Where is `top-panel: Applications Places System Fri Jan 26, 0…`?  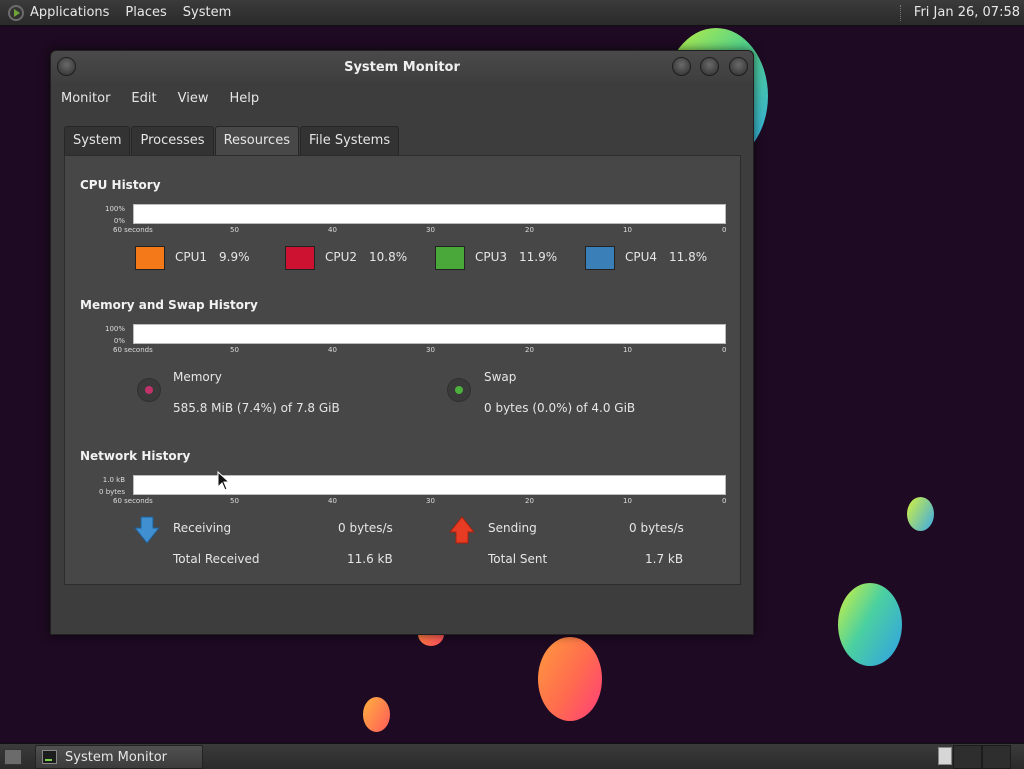
top-panel: Applications Places System Fri Jan 26, 0… is located at coordinates (512, 13).